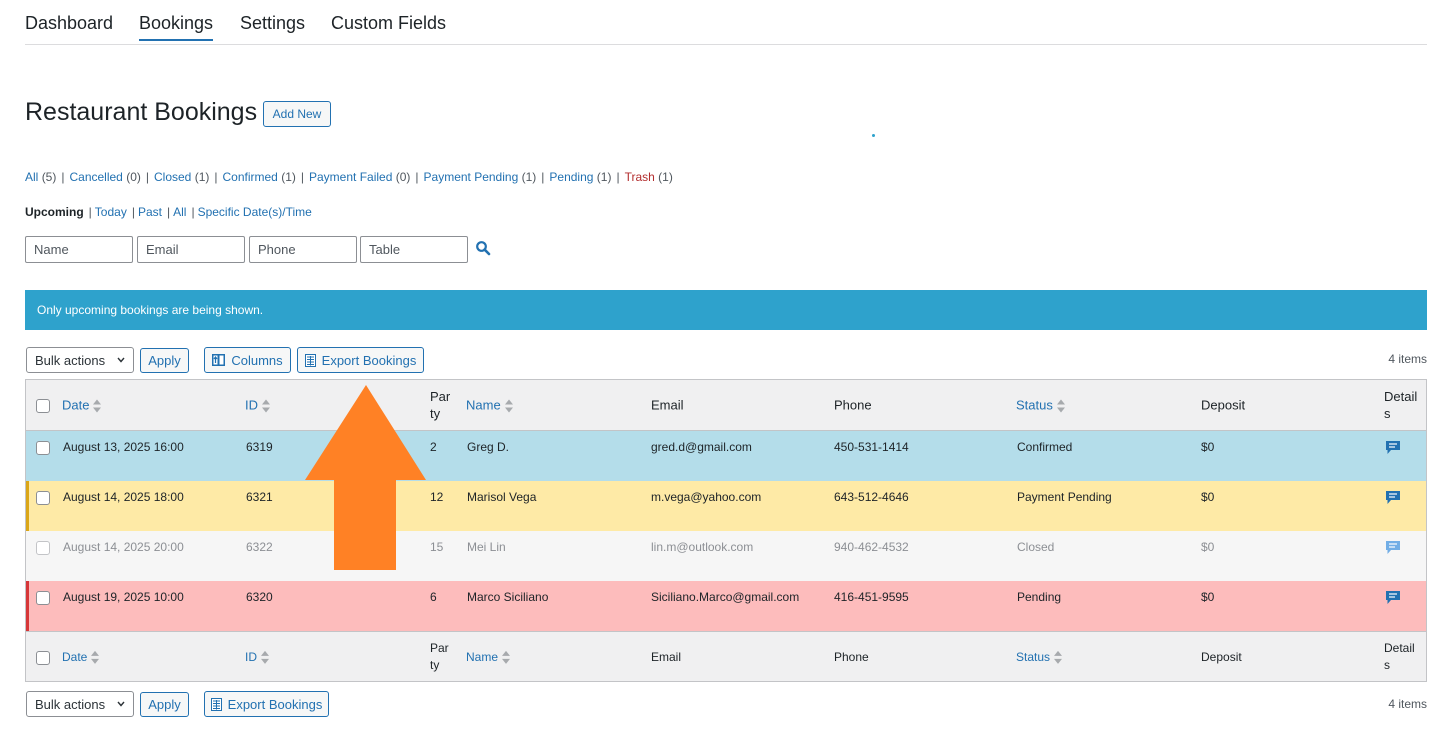  I want to click on time-filter-today: Today, so click(111, 212).